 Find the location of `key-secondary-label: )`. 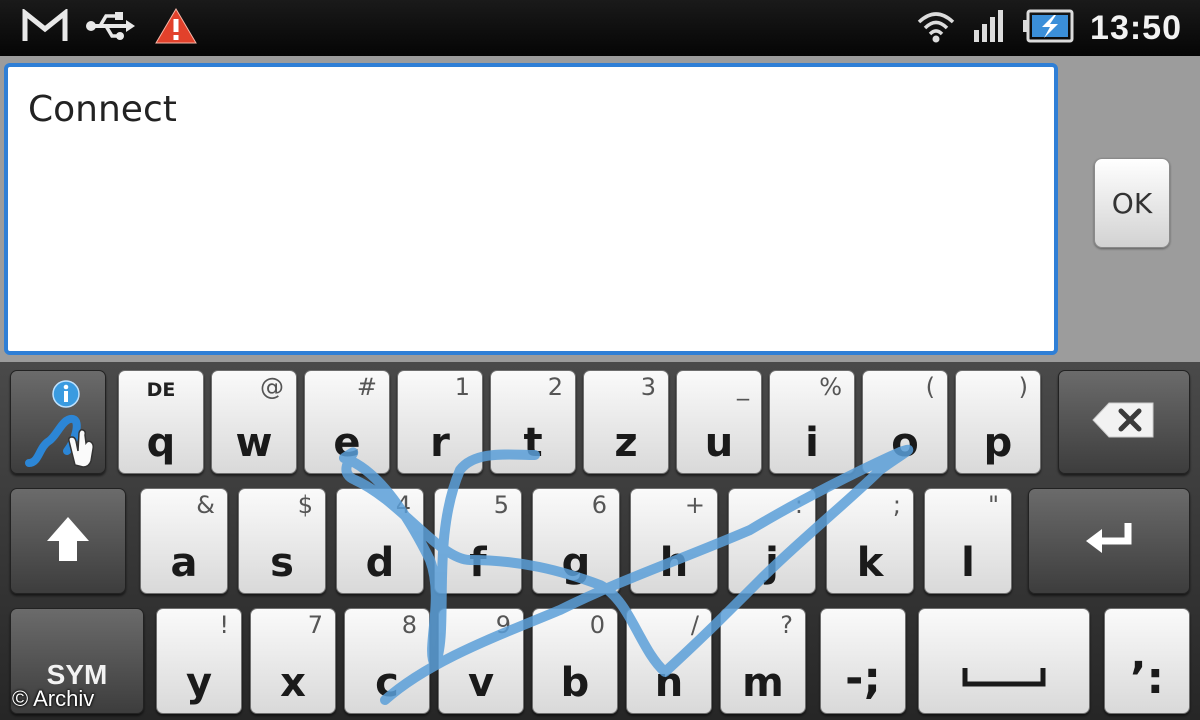

key-secondary-label: ) is located at coordinates (1023, 387).